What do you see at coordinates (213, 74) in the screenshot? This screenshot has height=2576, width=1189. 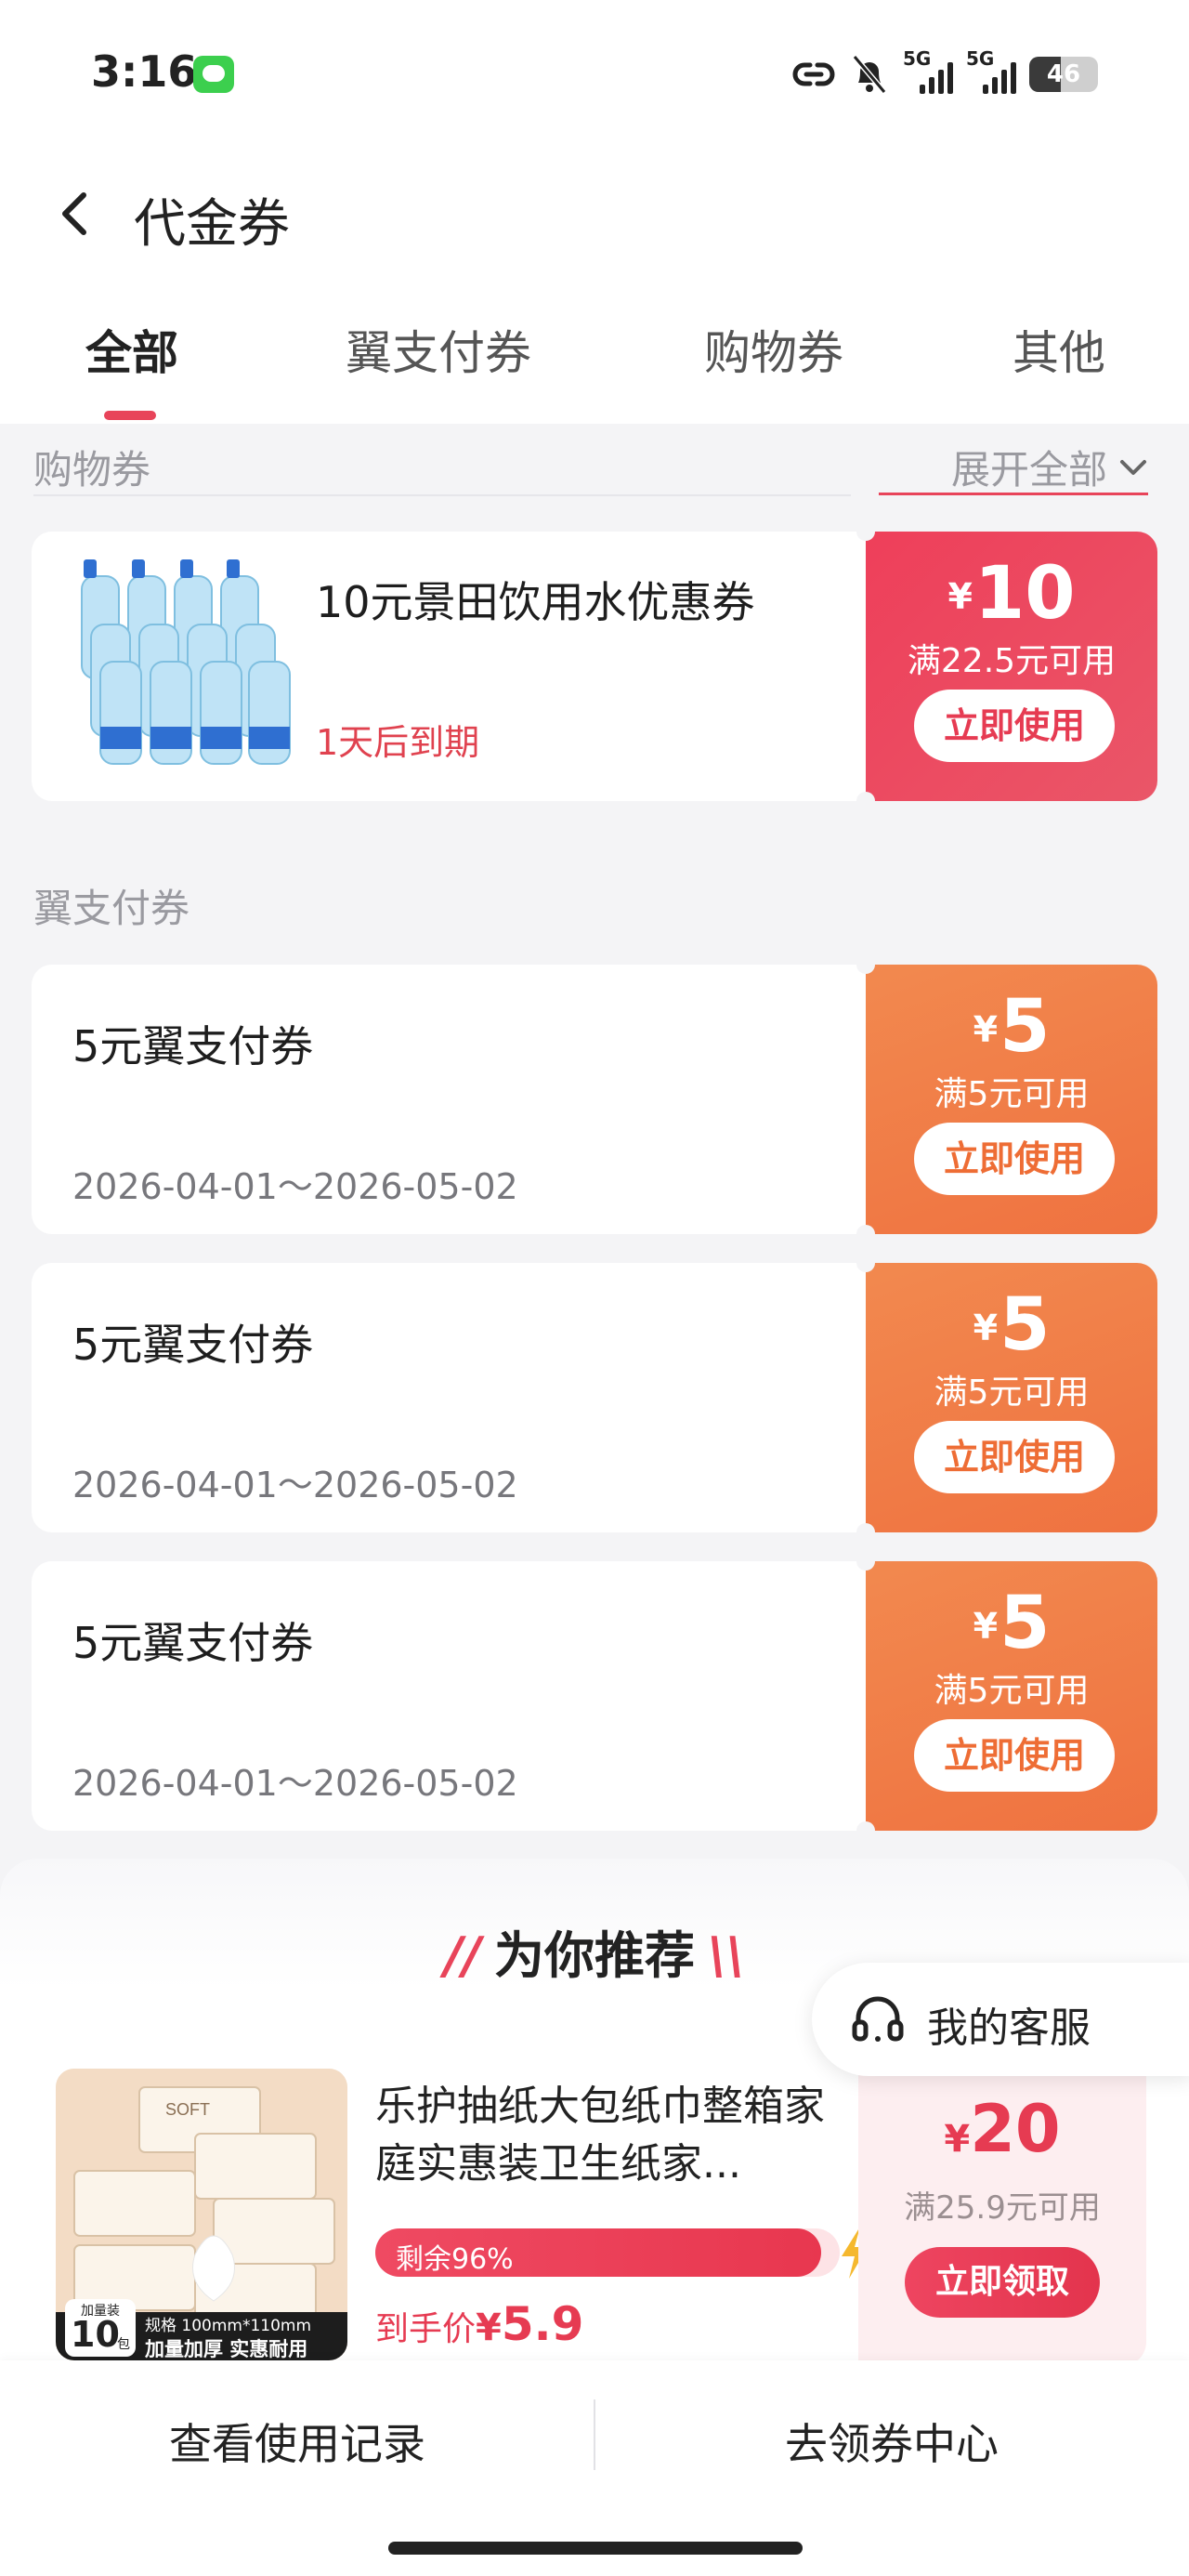 I see `message-app-icon` at bounding box center [213, 74].